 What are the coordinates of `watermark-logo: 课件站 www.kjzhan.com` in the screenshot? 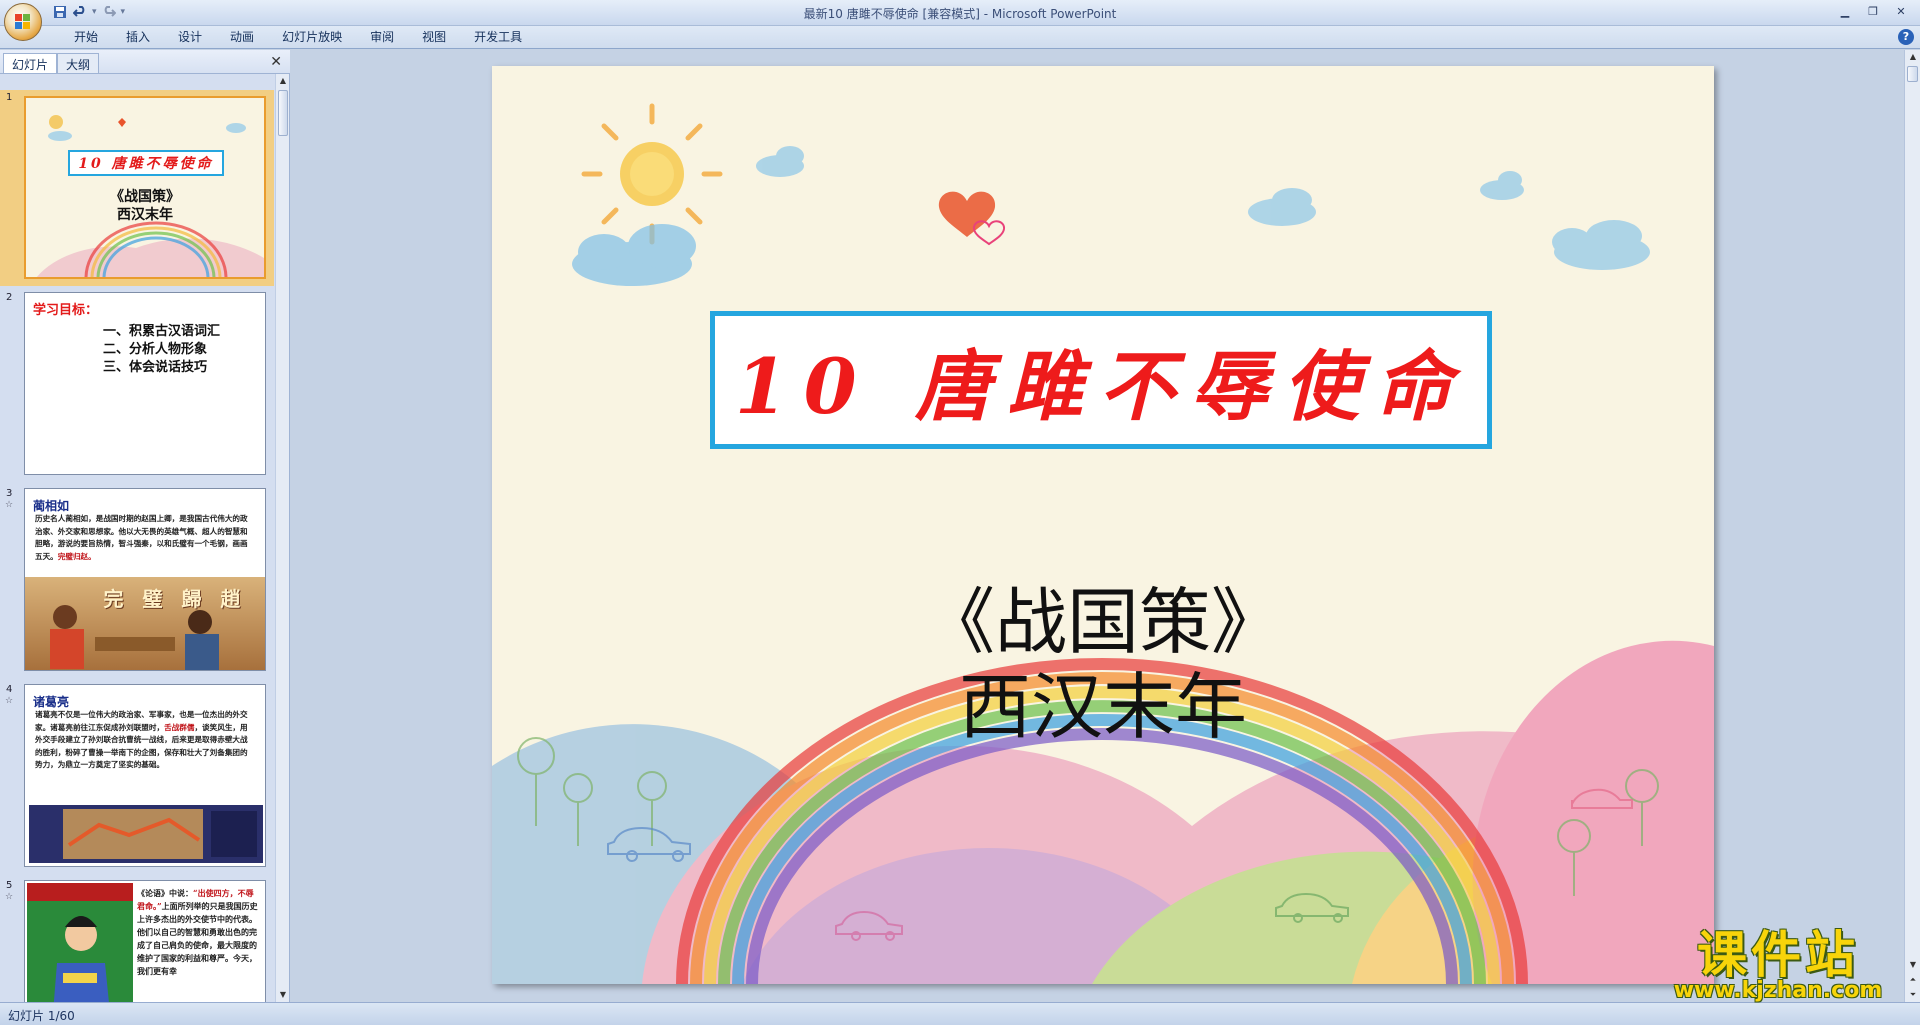 It's located at (1778, 966).